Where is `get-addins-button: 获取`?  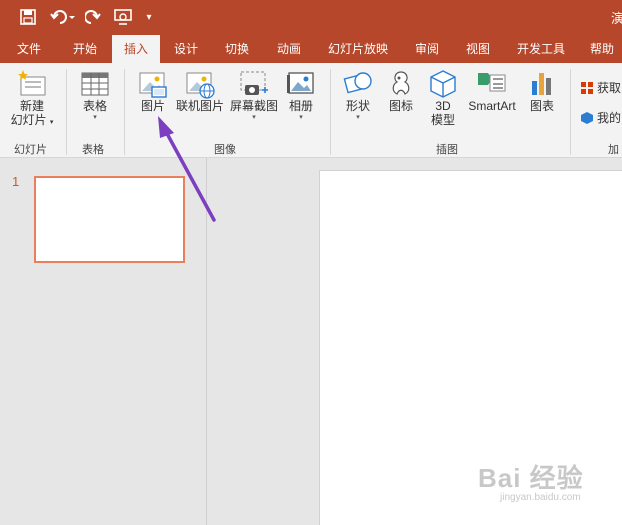
get-addins-button: 获取 is located at coordinates (601, 87).